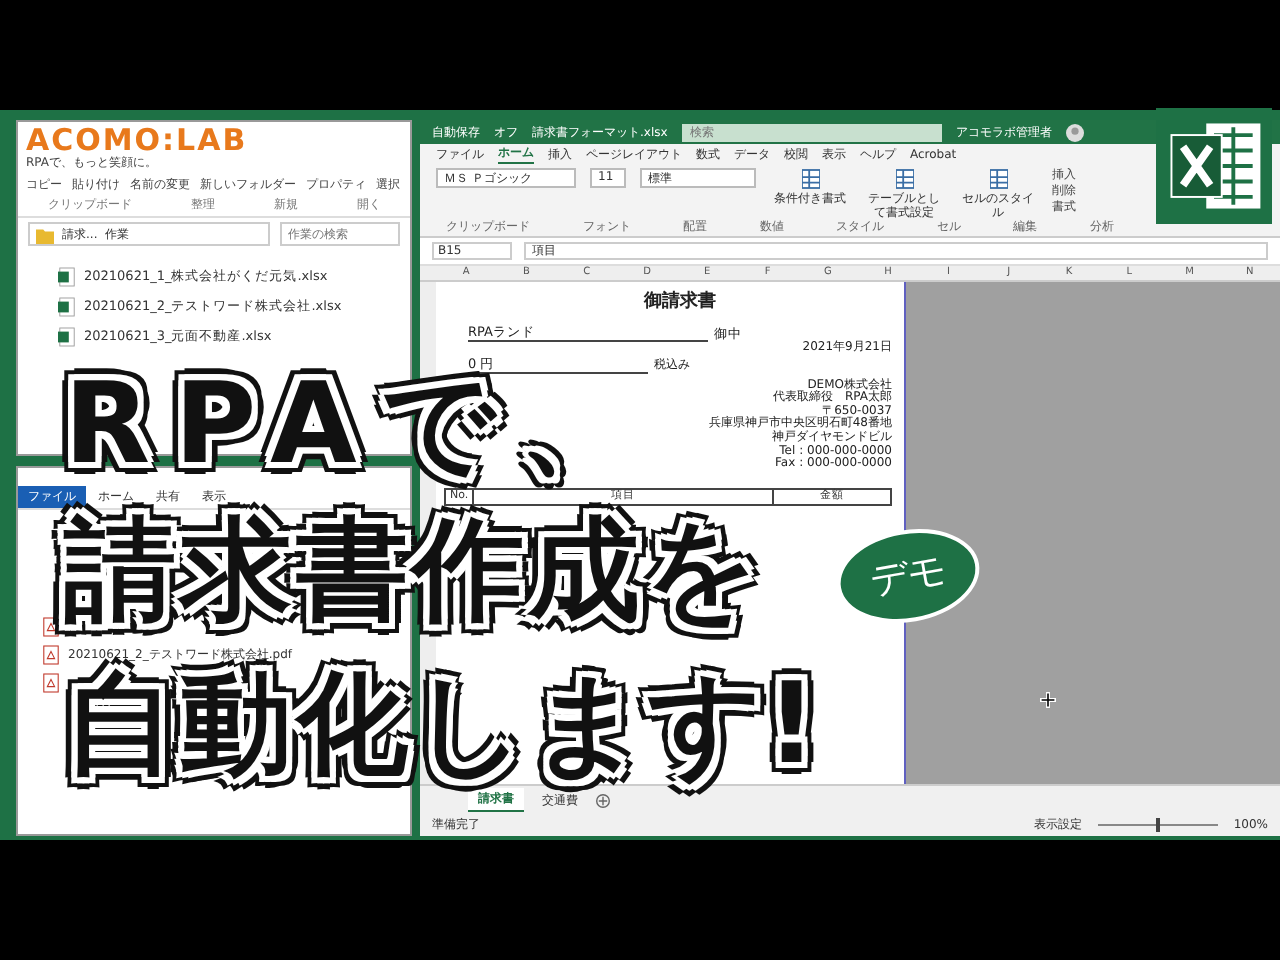 This screenshot has width=1280, height=960. What do you see at coordinates (679, 303) in the screenshot?
I see `invoice-title: 御請求書` at bounding box center [679, 303].